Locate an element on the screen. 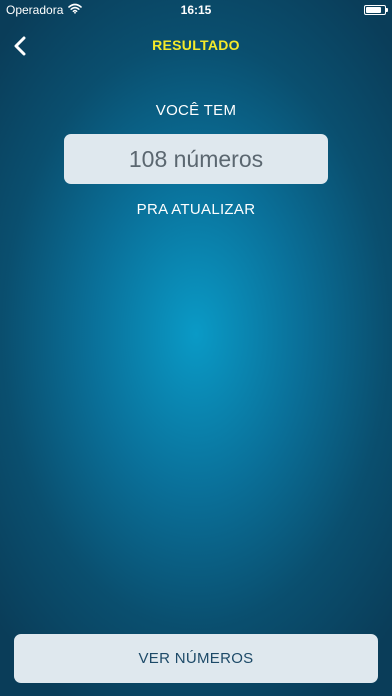  page-title: RESULTADO is located at coordinates (196, 45).